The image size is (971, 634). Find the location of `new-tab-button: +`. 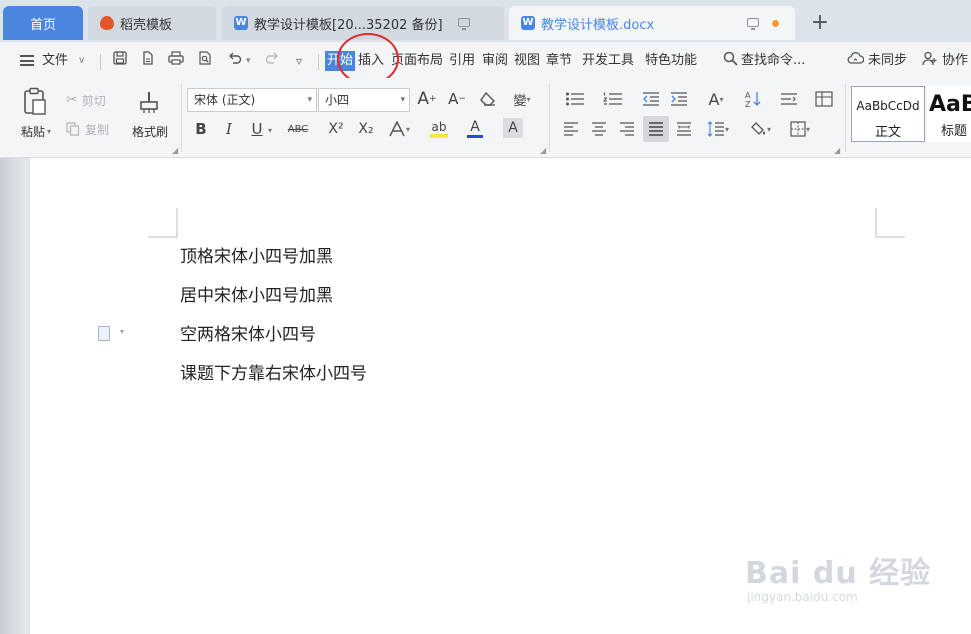

new-tab-button: + is located at coordinates (820, 23).